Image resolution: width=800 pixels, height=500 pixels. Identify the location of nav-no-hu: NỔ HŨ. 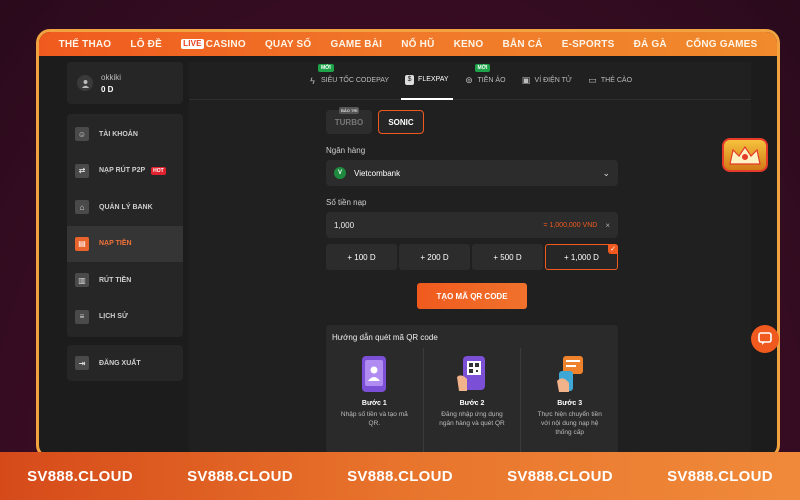
(417, 44).